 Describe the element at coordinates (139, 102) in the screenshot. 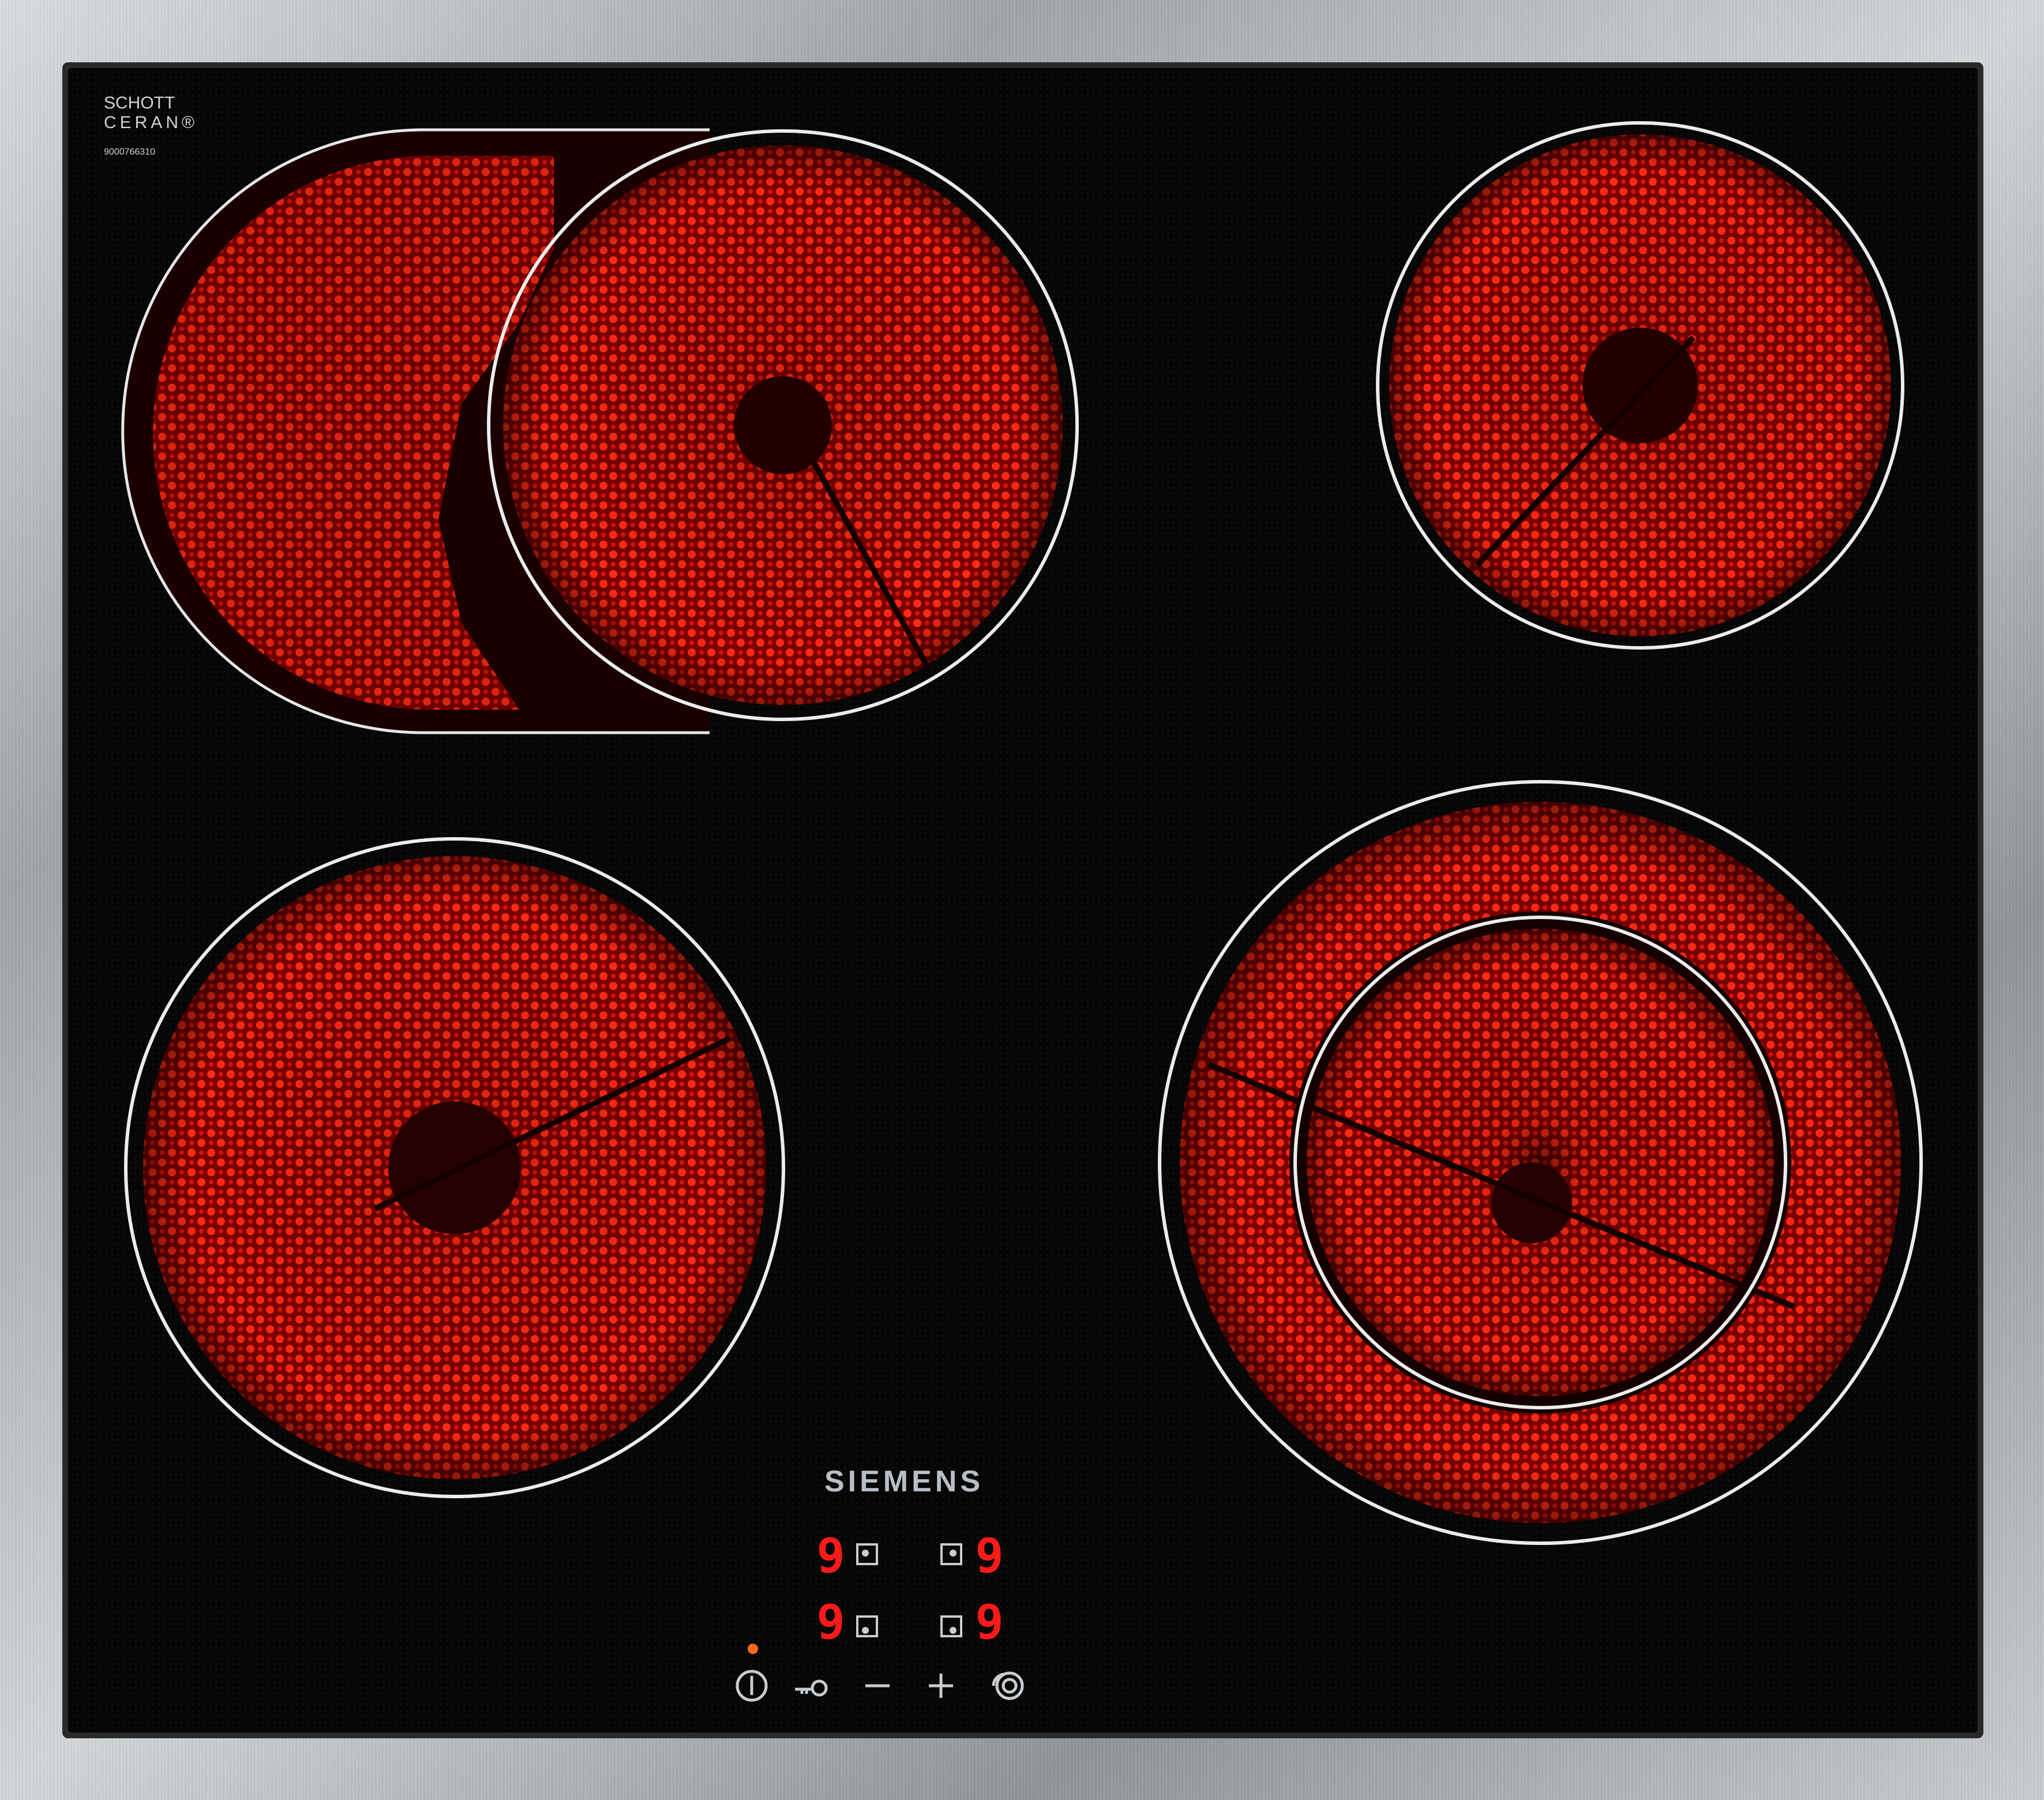

I see `glass-maker-line1: SCHOTT` at that location.